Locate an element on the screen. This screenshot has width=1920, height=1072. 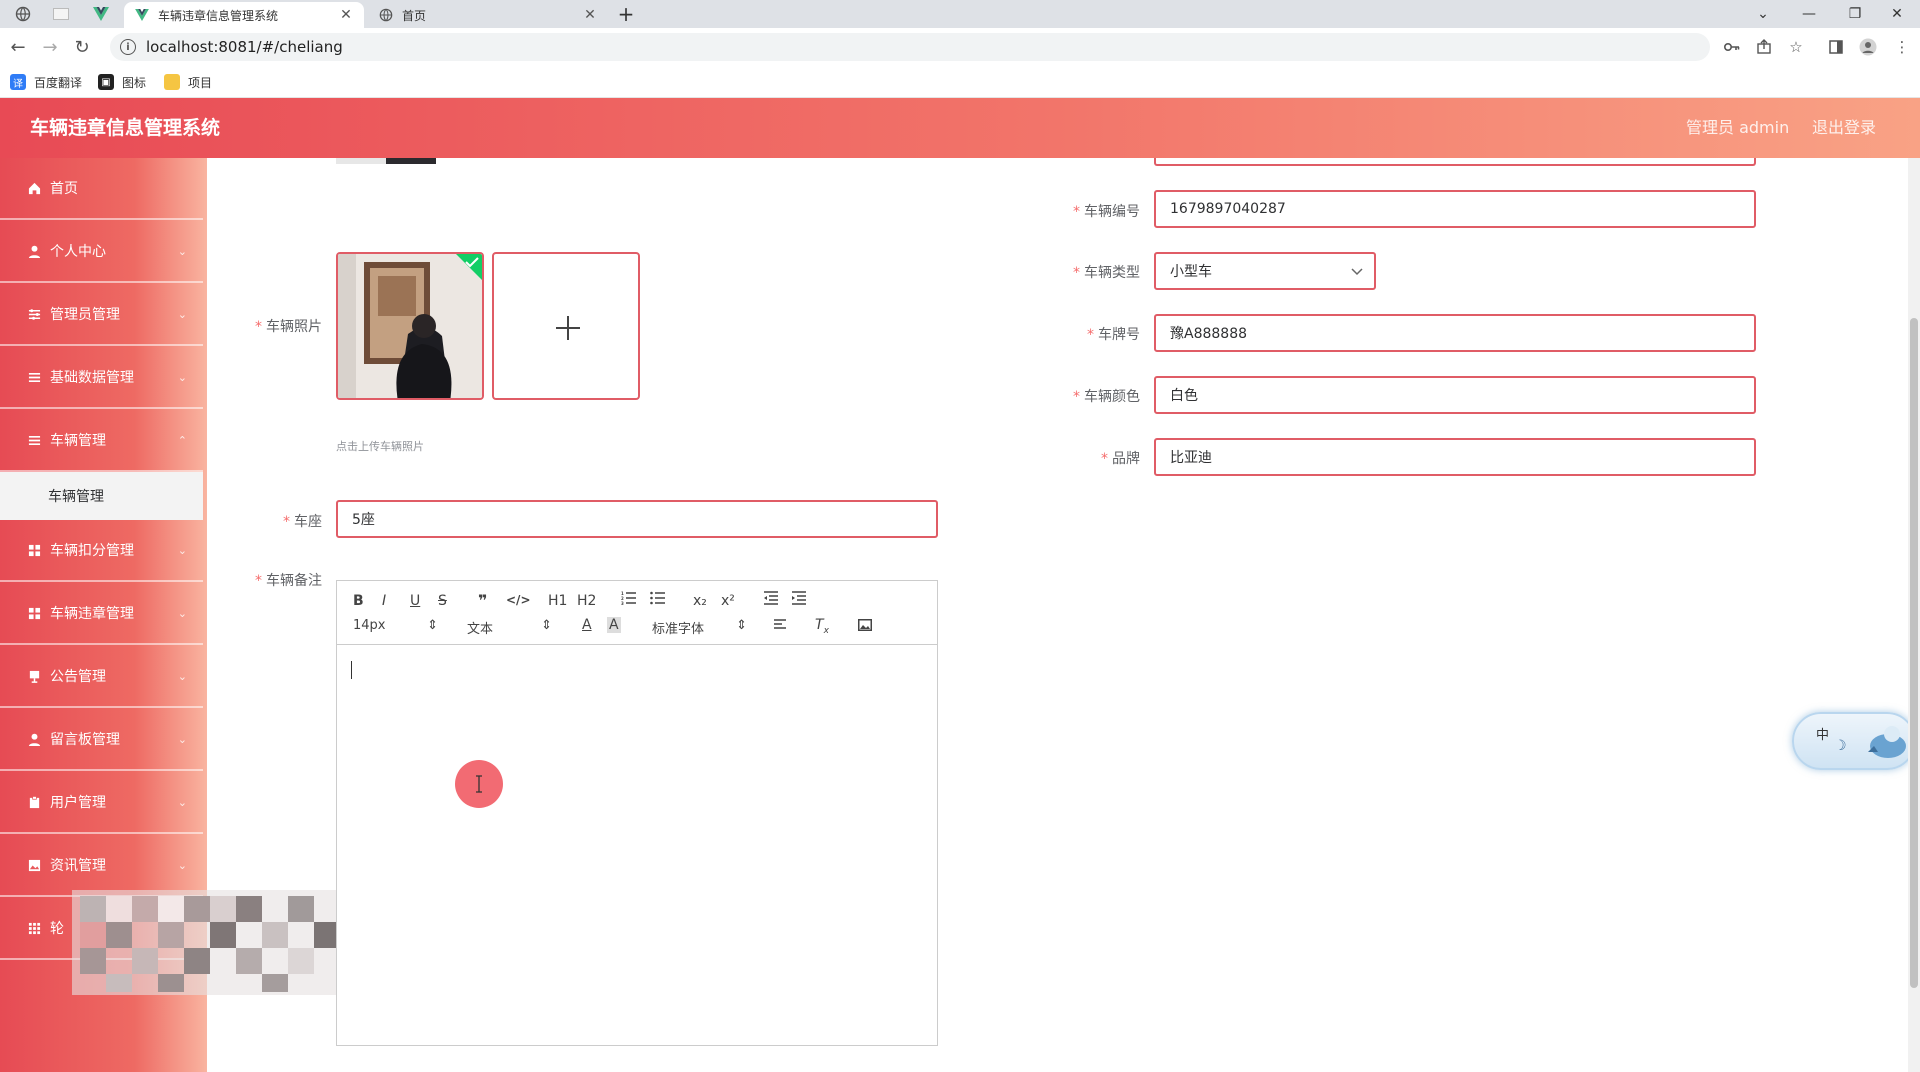
strike-button: S is located at coordinates (442, 601).